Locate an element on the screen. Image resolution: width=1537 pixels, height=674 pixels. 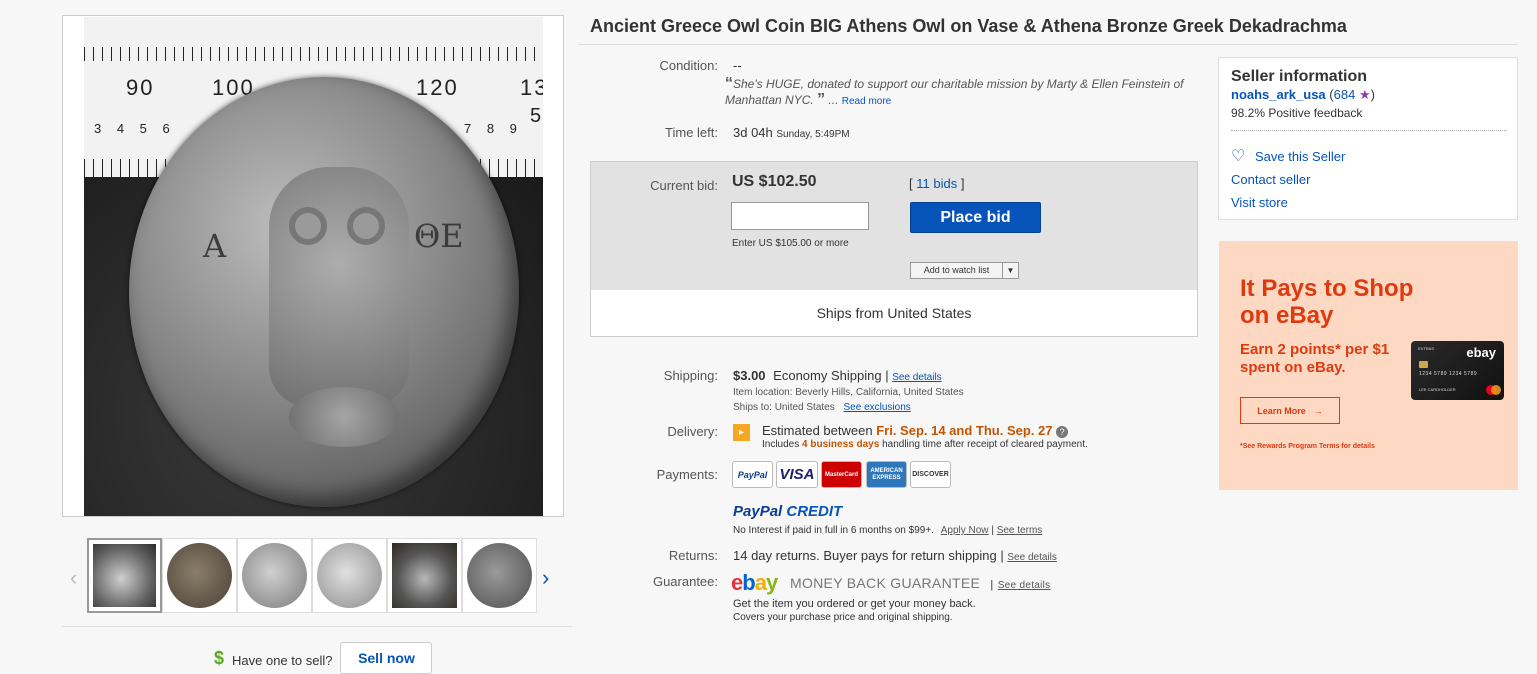
contact-seller-link: Contact seller is located at coordinates (1270, 179).